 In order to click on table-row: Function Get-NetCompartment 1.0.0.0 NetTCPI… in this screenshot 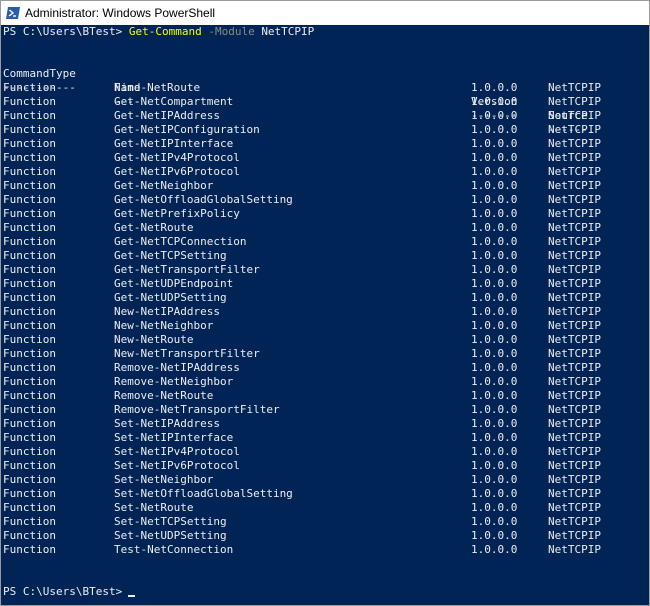, I will do `click(325, 102)`.